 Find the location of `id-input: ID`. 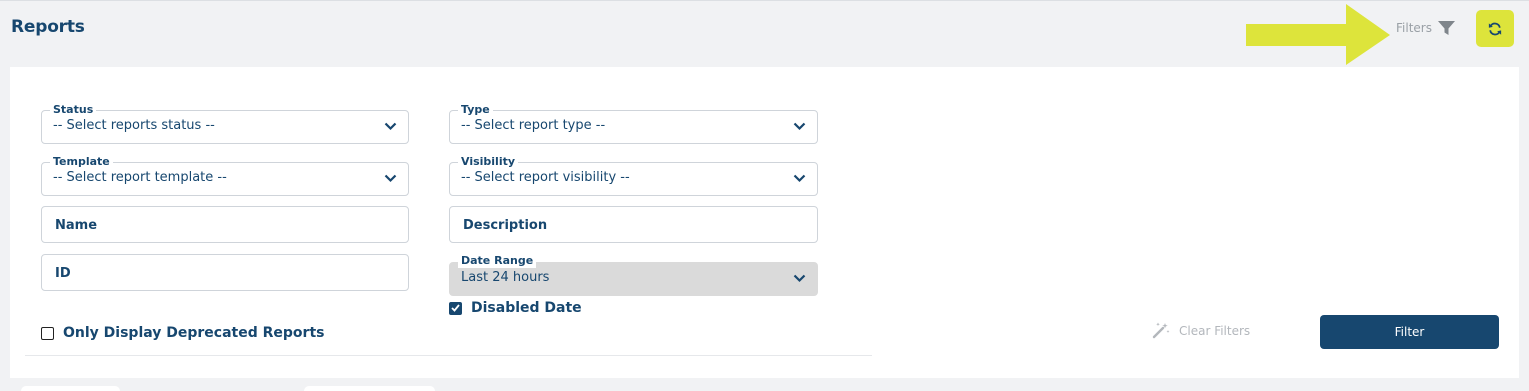

id-input: ID is located at coordinates (225, 272).